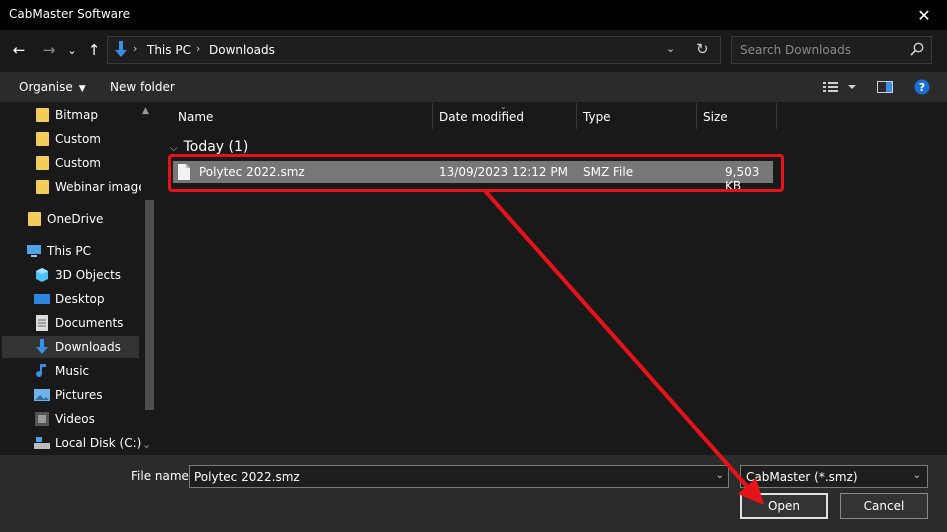  I want to click on sidebar-scroll-thumb, so click(149, 305).